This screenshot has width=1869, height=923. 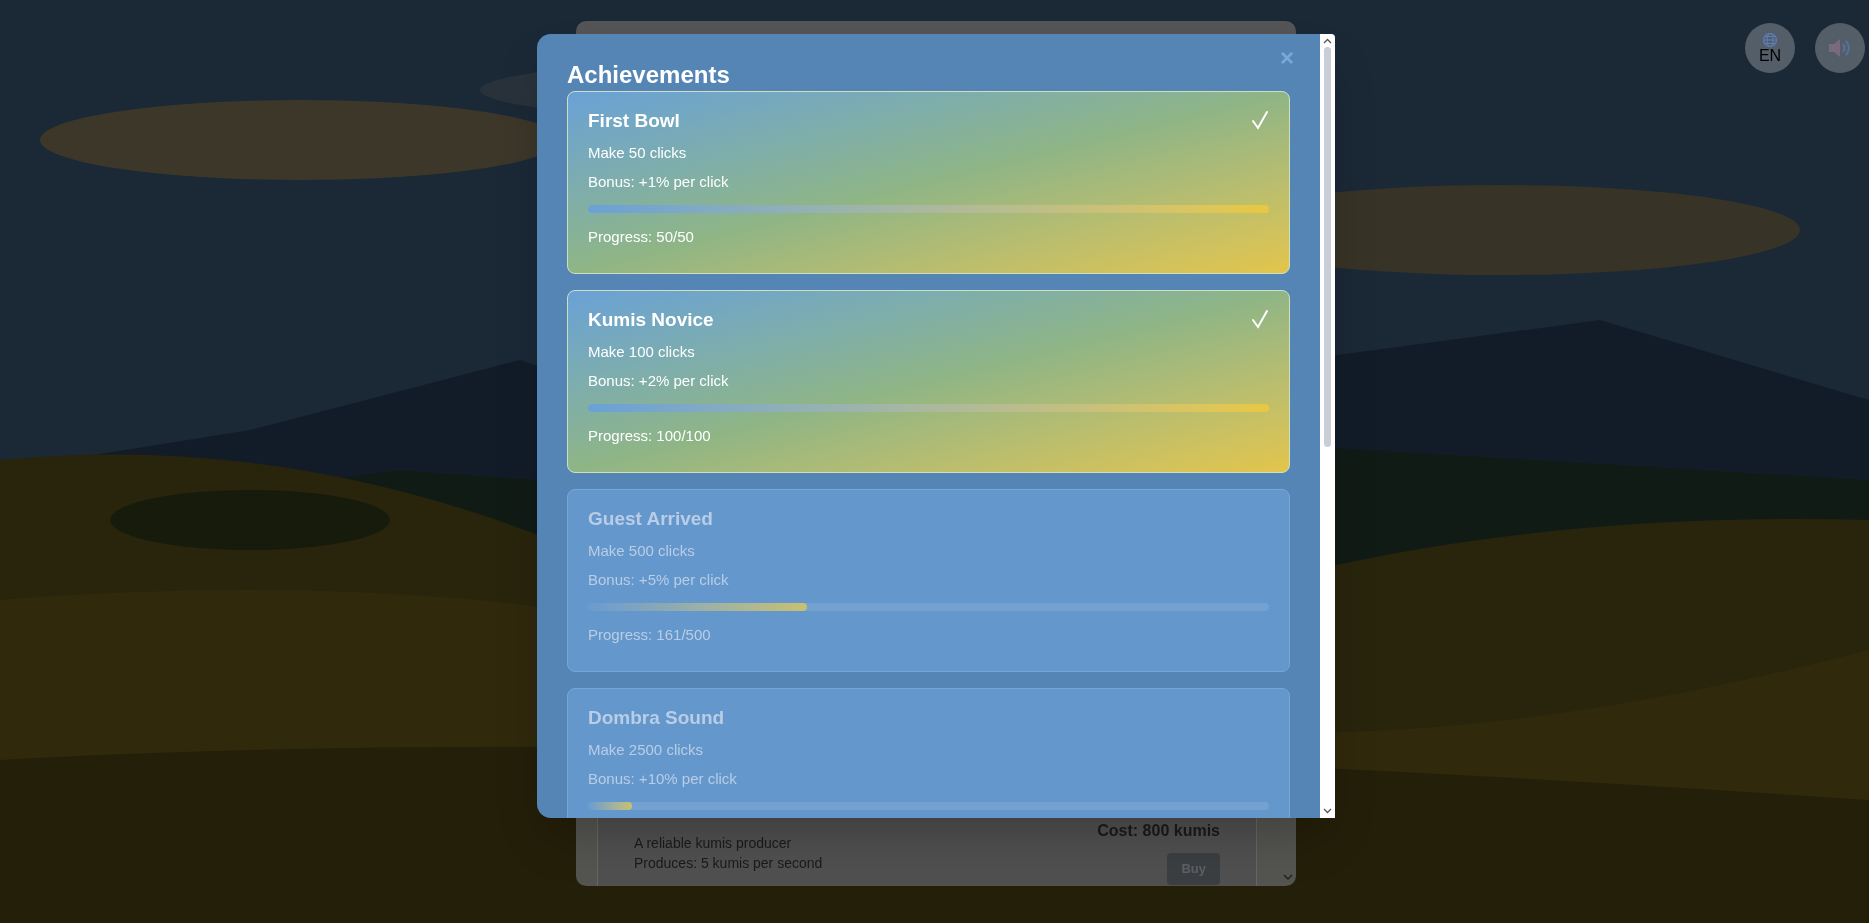 What do you see at coordinates (663, 778) in the screenshot?
I see `achievement-bonus: Bonus: +10% per click` at bounding box center [663, 778].